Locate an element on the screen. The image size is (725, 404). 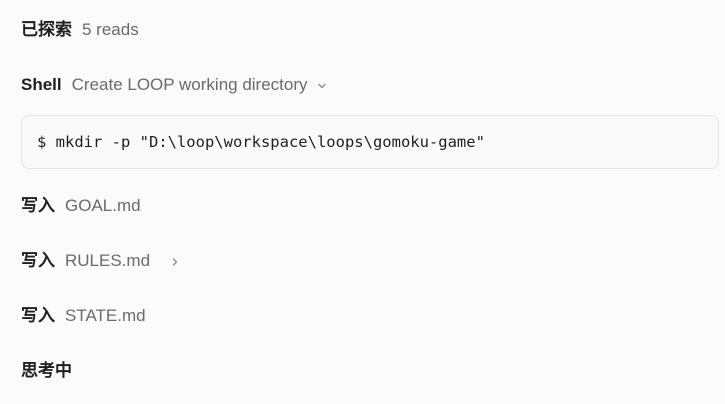
chevron-right-icon is located at coordinates (175, 262).